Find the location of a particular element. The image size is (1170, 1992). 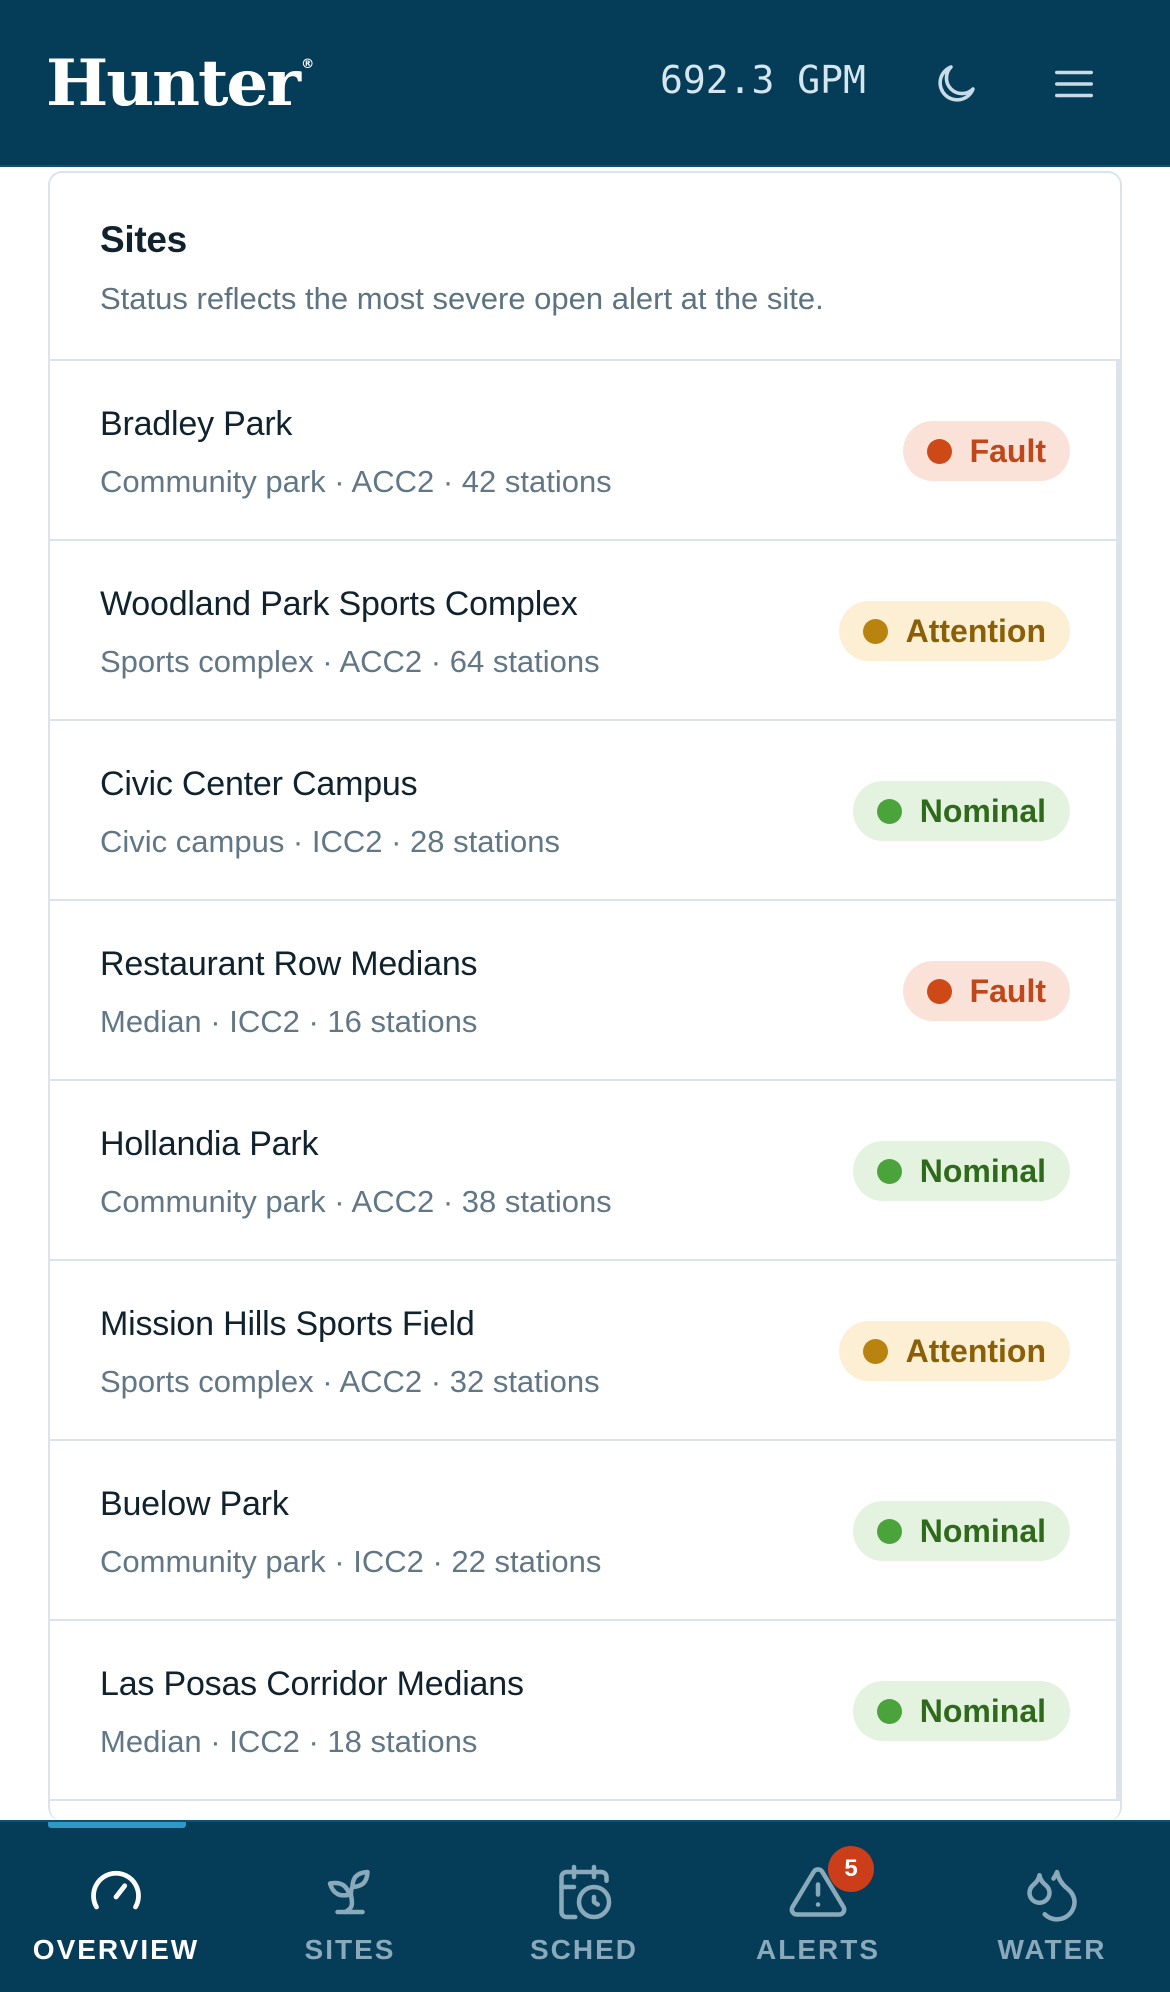

tab-label: OVERVIEW is located at coordinates (116, 1949).